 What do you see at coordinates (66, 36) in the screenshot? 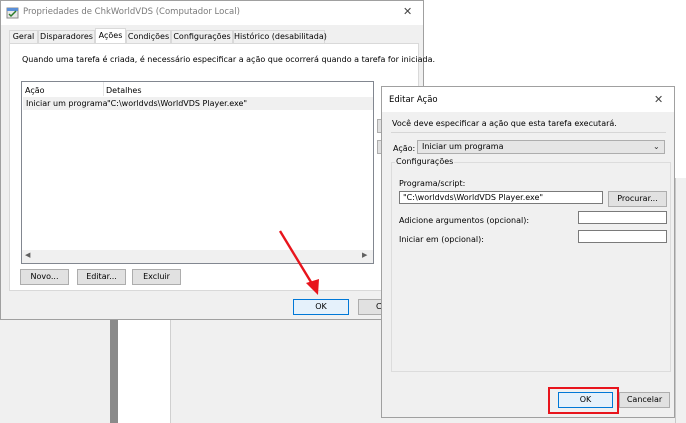
I see `tab-disparadores: Disparadores` at bounding box center [66, 36].